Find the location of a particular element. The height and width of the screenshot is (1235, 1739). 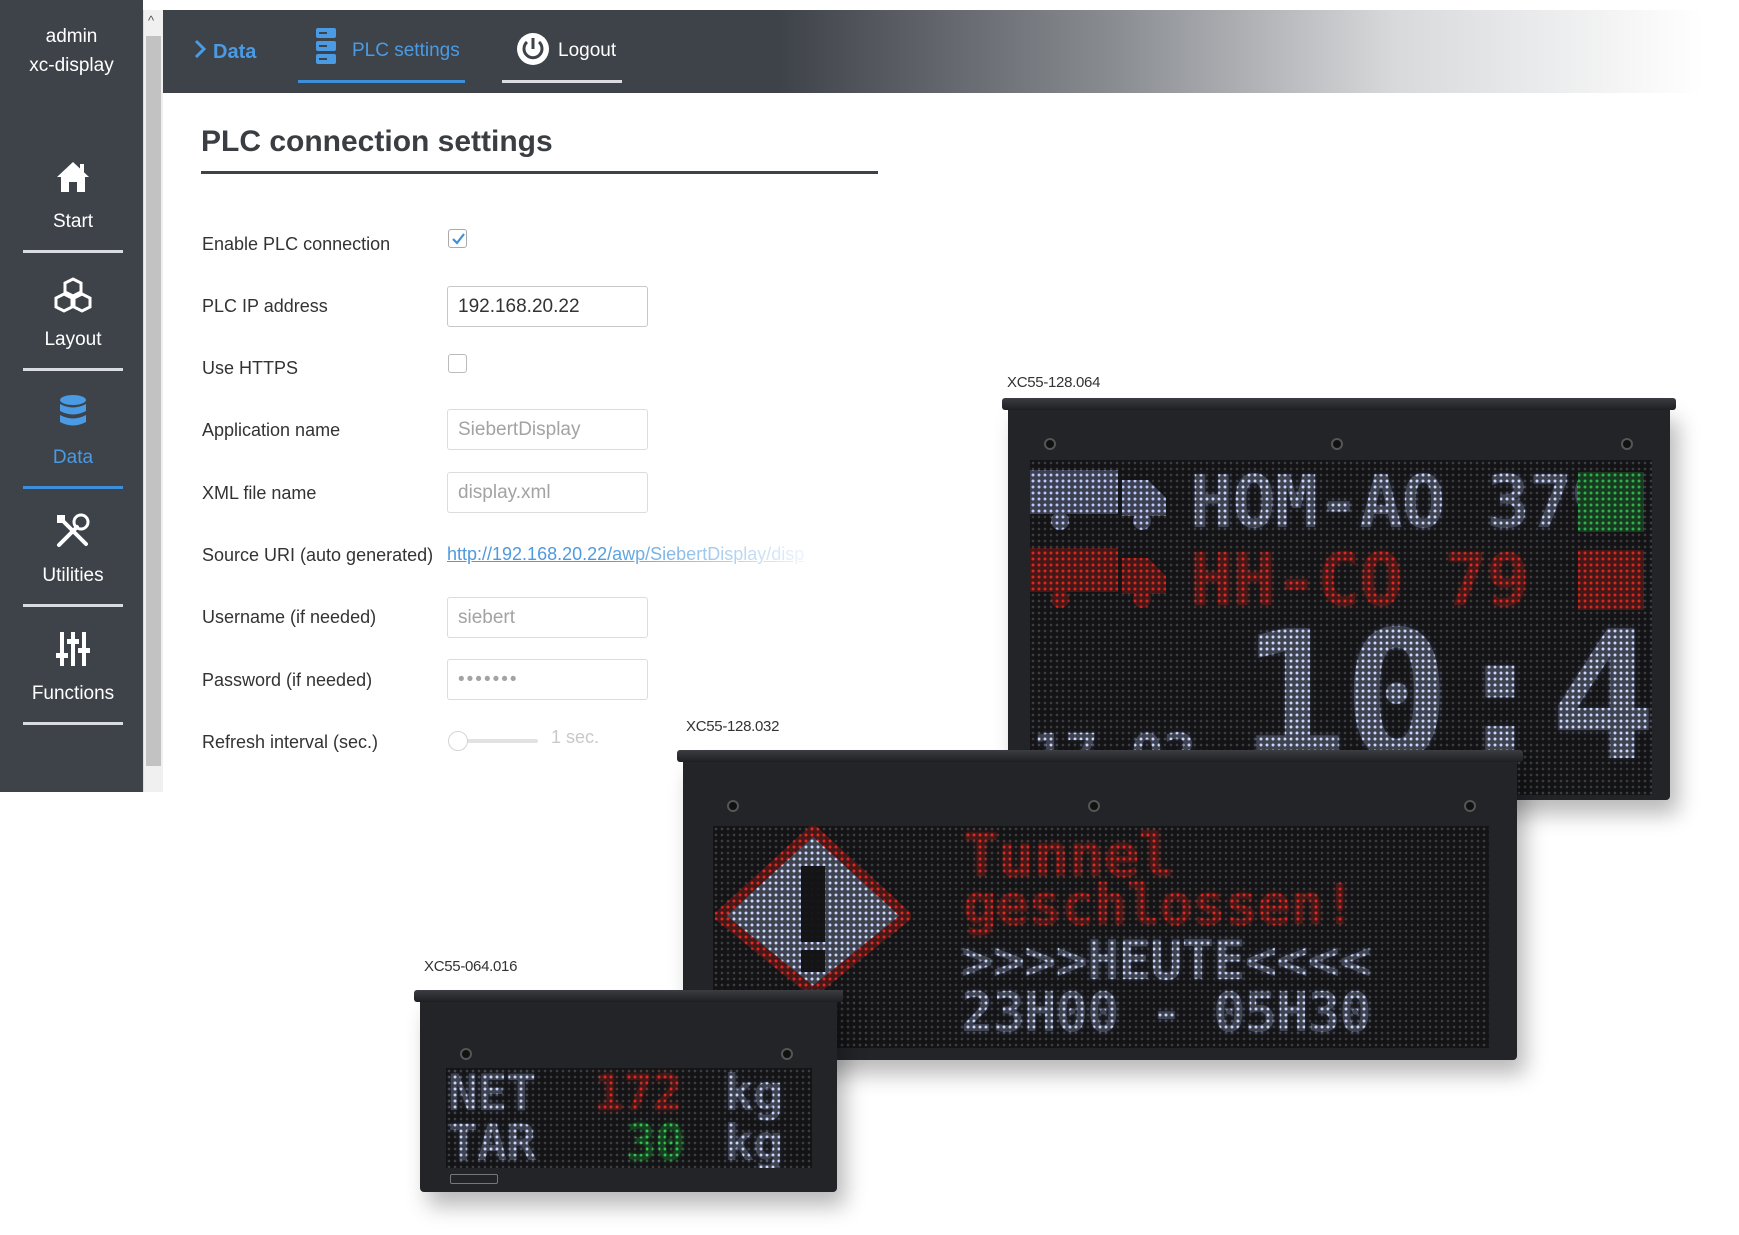

user-info: admin xc-display is located at coordinates (71, 55).